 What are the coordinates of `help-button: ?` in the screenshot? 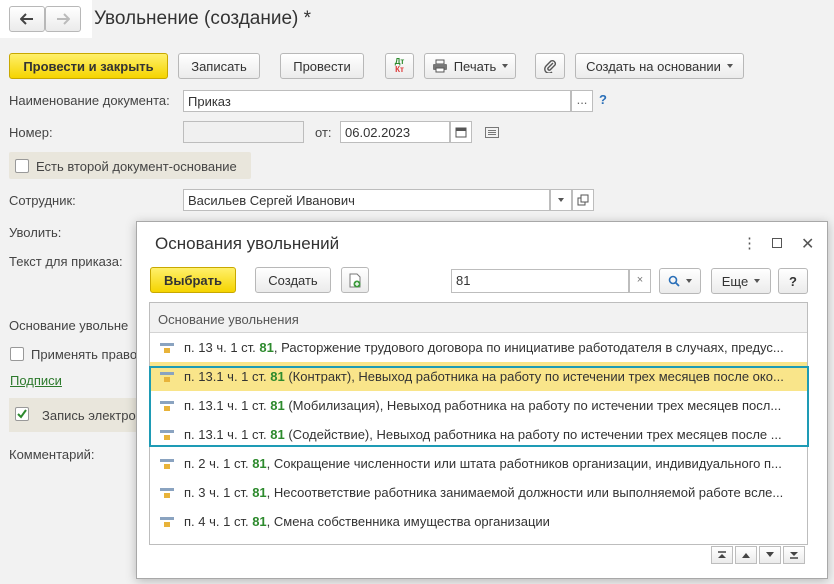 It's located at (793, 281).